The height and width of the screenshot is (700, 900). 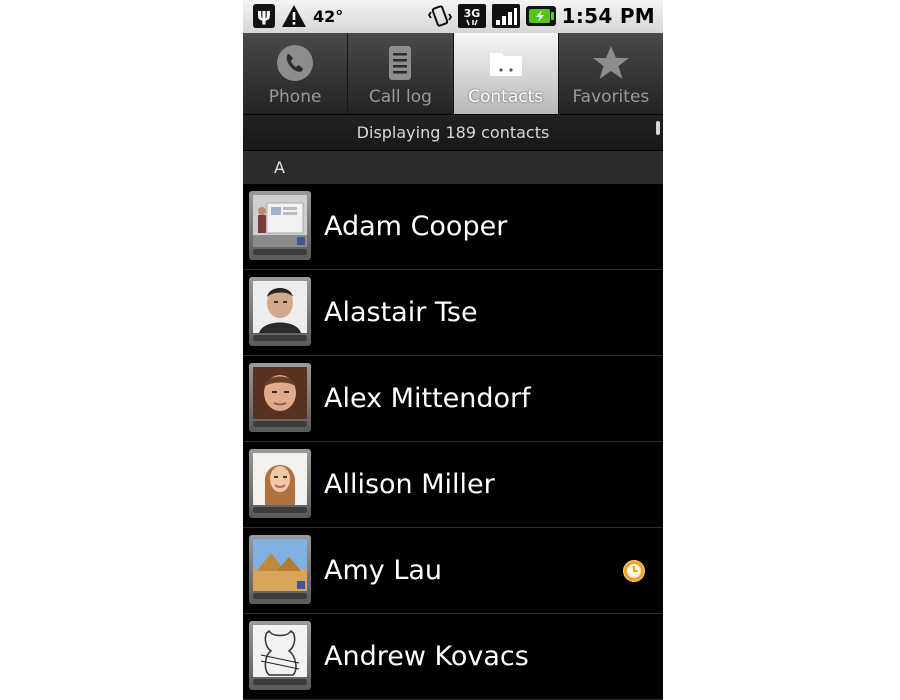 What do you see at coordinates (409, 484) in the screenshot?
I see `contact-name: Allison Miller` at bounding box center [409, 484].